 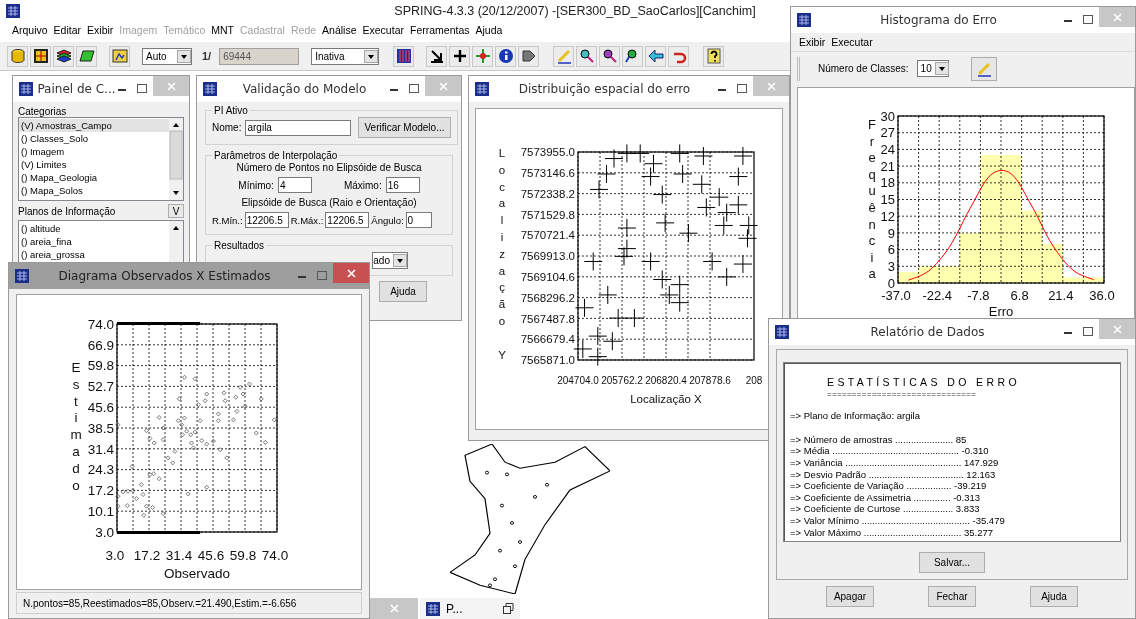 What do you see at coordinates (30, 30) in the screenshot?
I see `menu-item: Arquivo` at bounding box center [30, 30].